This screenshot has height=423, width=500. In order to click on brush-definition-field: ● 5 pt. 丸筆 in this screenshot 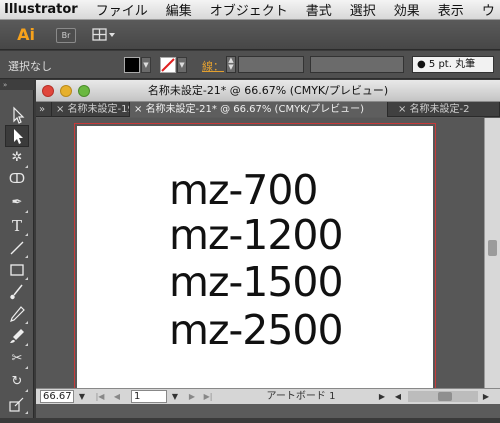, I will do `click(453, 64)`.